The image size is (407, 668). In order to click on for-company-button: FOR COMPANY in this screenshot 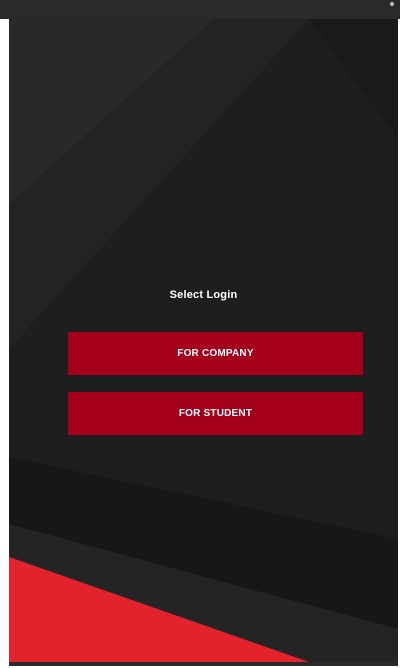, I will do `click(215, 353)`.